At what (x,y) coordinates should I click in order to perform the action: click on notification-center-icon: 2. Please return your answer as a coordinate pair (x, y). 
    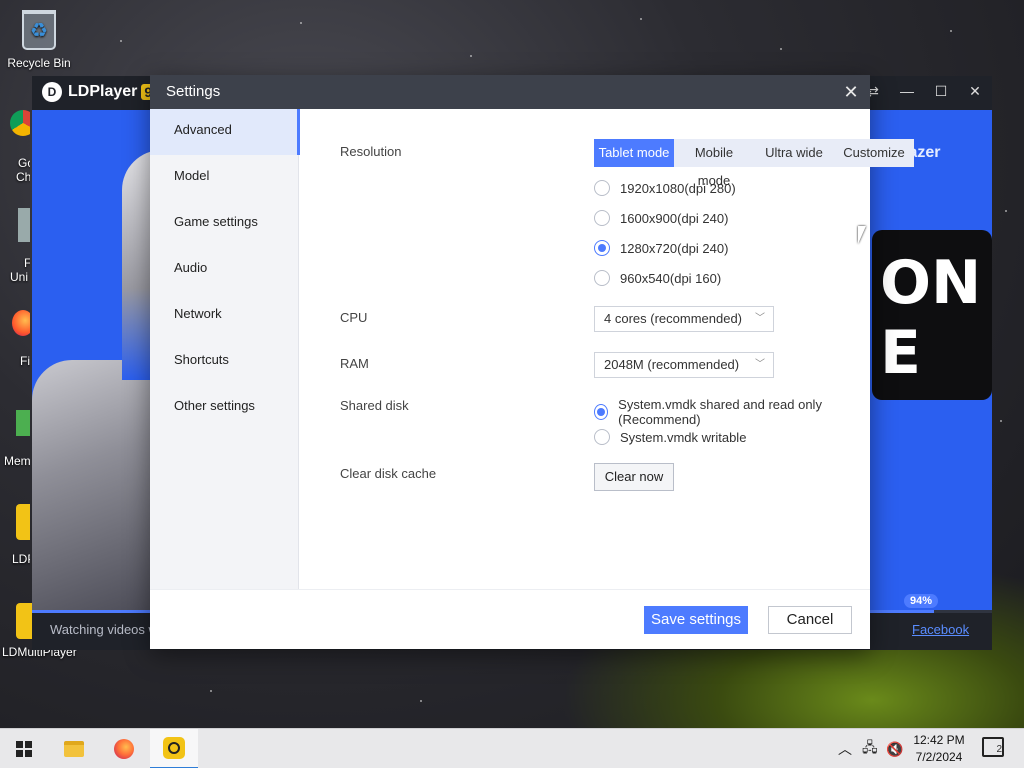
    Looking at the image, I should click on (993, 747).